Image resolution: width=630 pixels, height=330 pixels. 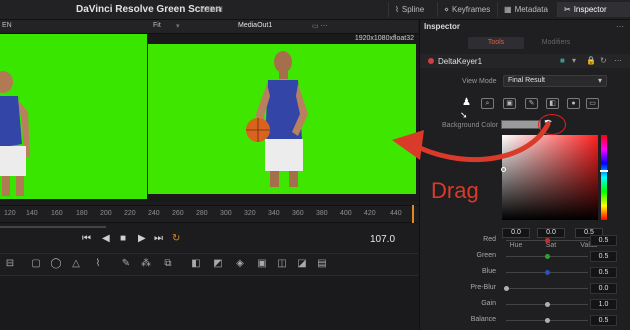 I want to click on resolution-label: 1920x1080xfloat32, so click(x=384, y=38).